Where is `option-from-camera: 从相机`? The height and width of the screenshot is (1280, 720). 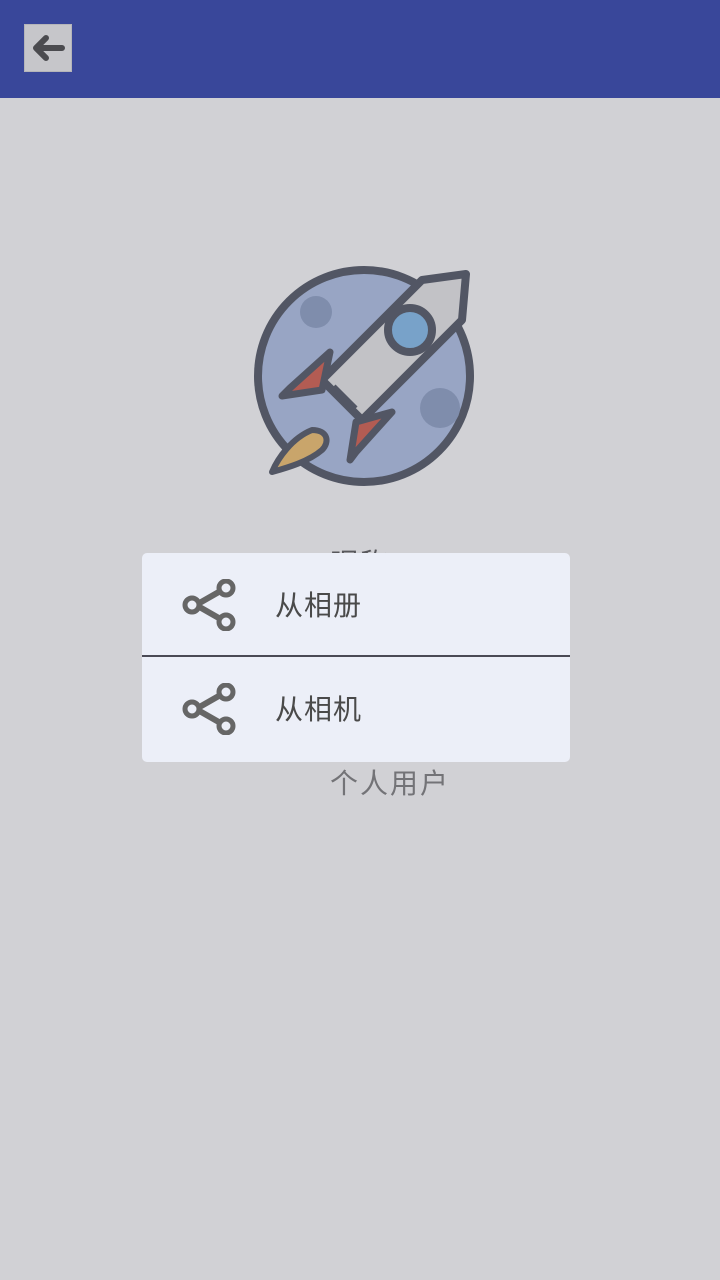 option-from-camera: 从相机 is located at coordinates (356, 708).